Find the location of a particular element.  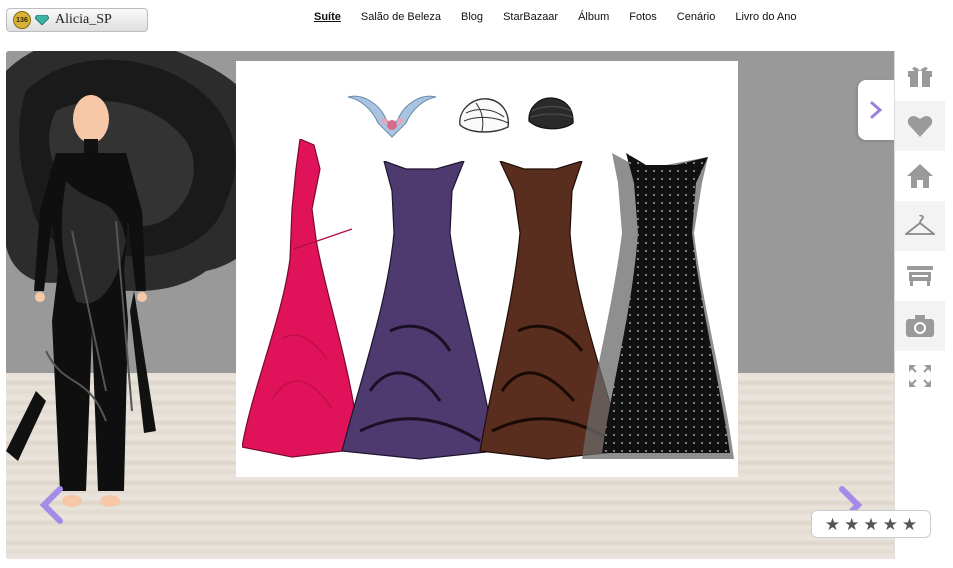

username: Alicia_SP is located at coordinates (83, 19).